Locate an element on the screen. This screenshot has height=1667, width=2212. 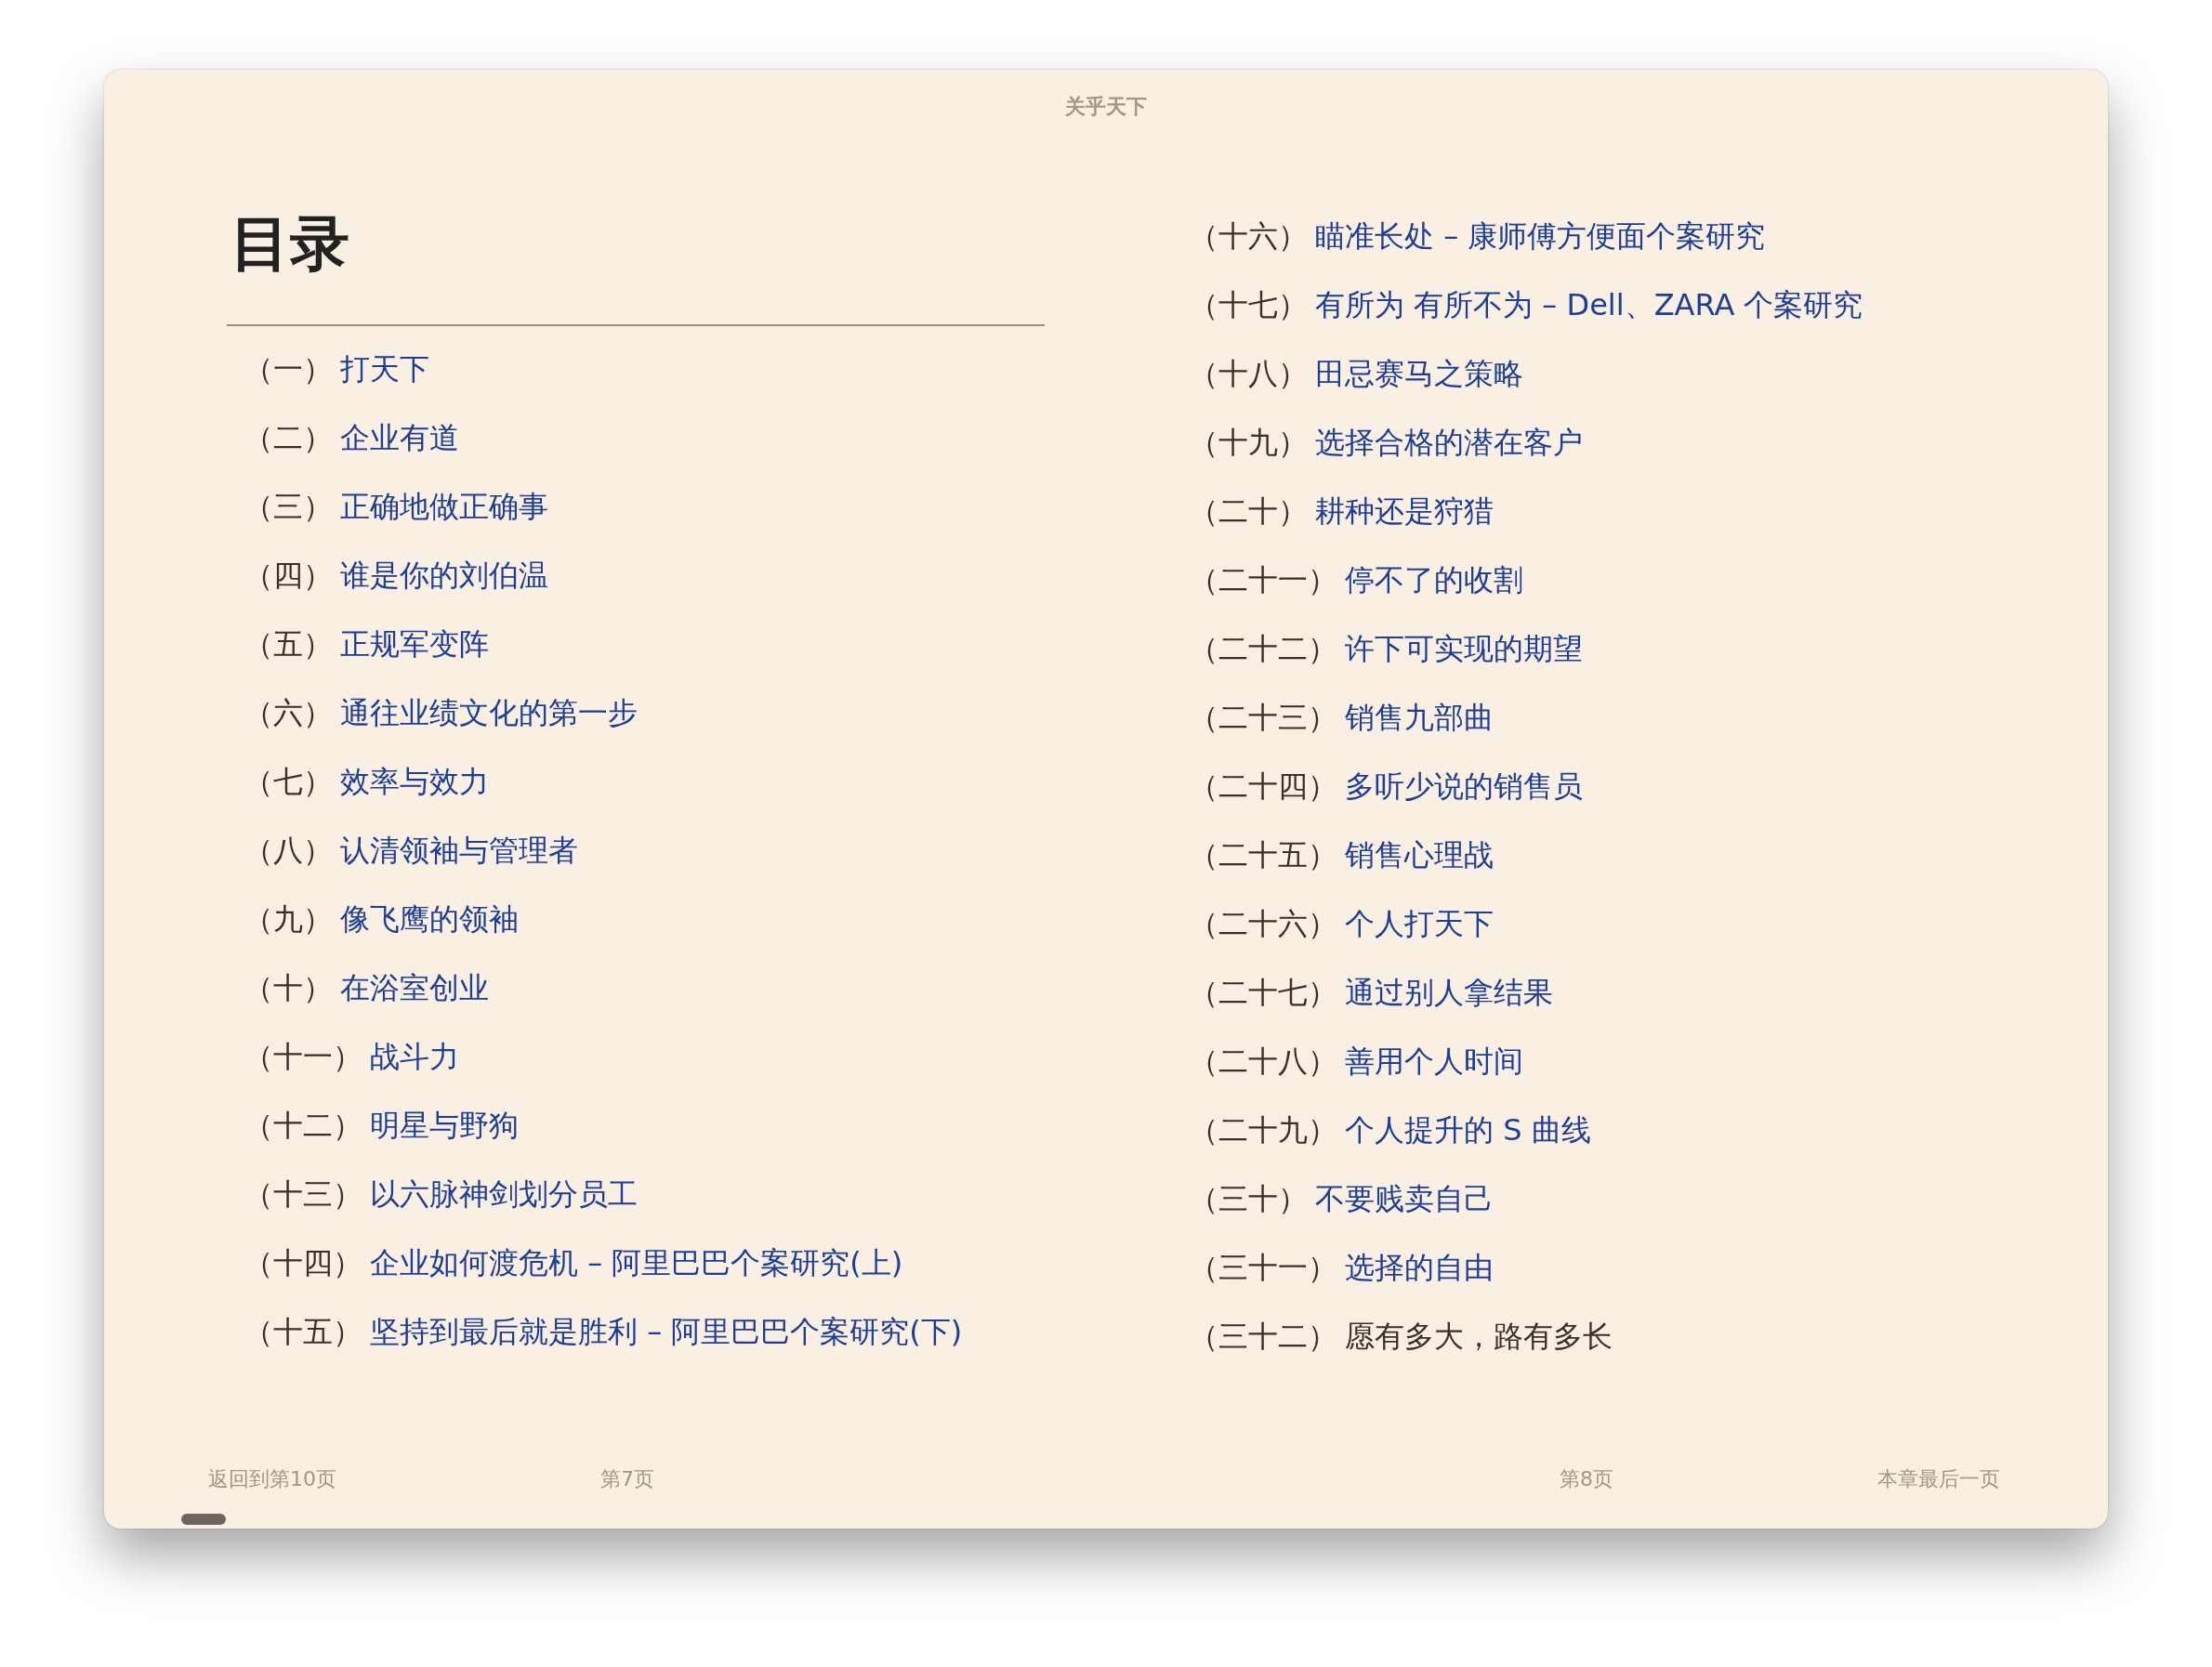
chapter-number: （九） is located at coordinates (288, 919).